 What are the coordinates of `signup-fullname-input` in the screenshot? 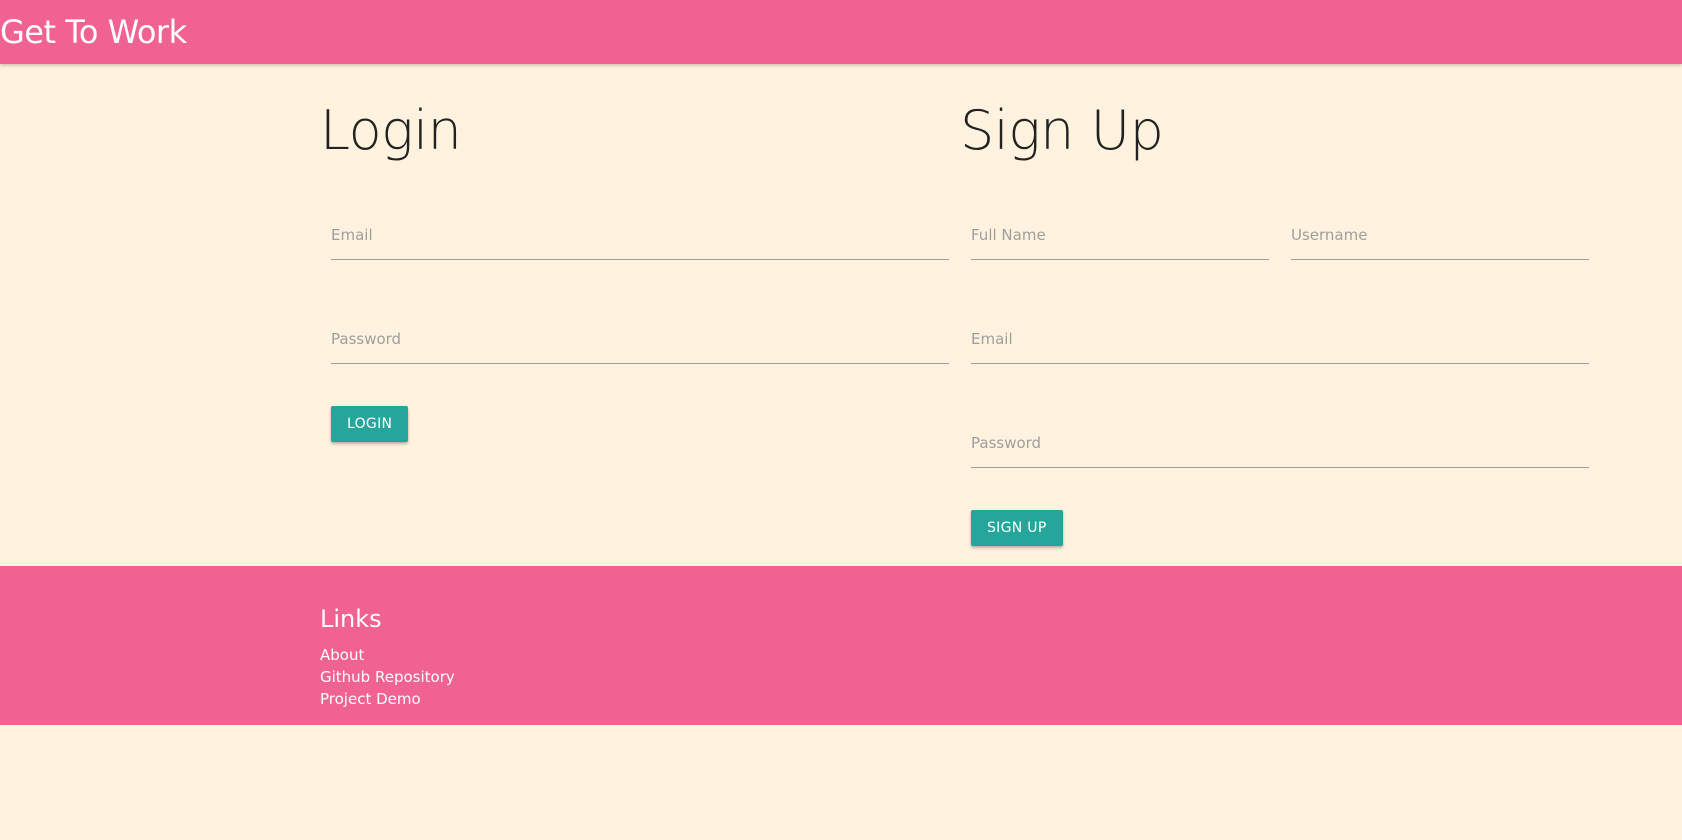 It's located at (1120, 235).